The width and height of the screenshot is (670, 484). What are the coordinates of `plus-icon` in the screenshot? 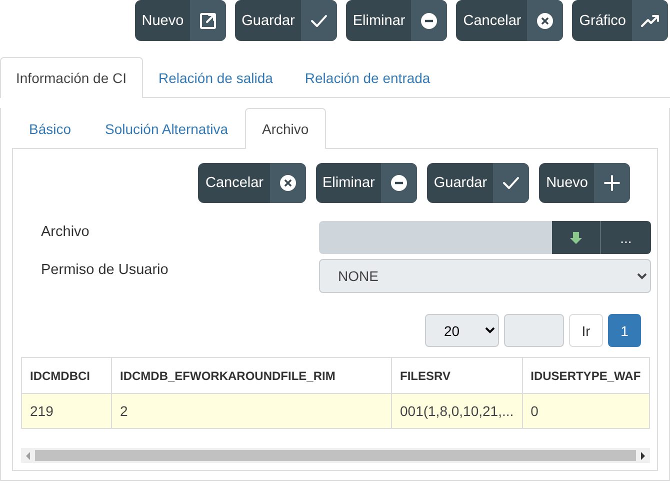 It's located at (612, 183).